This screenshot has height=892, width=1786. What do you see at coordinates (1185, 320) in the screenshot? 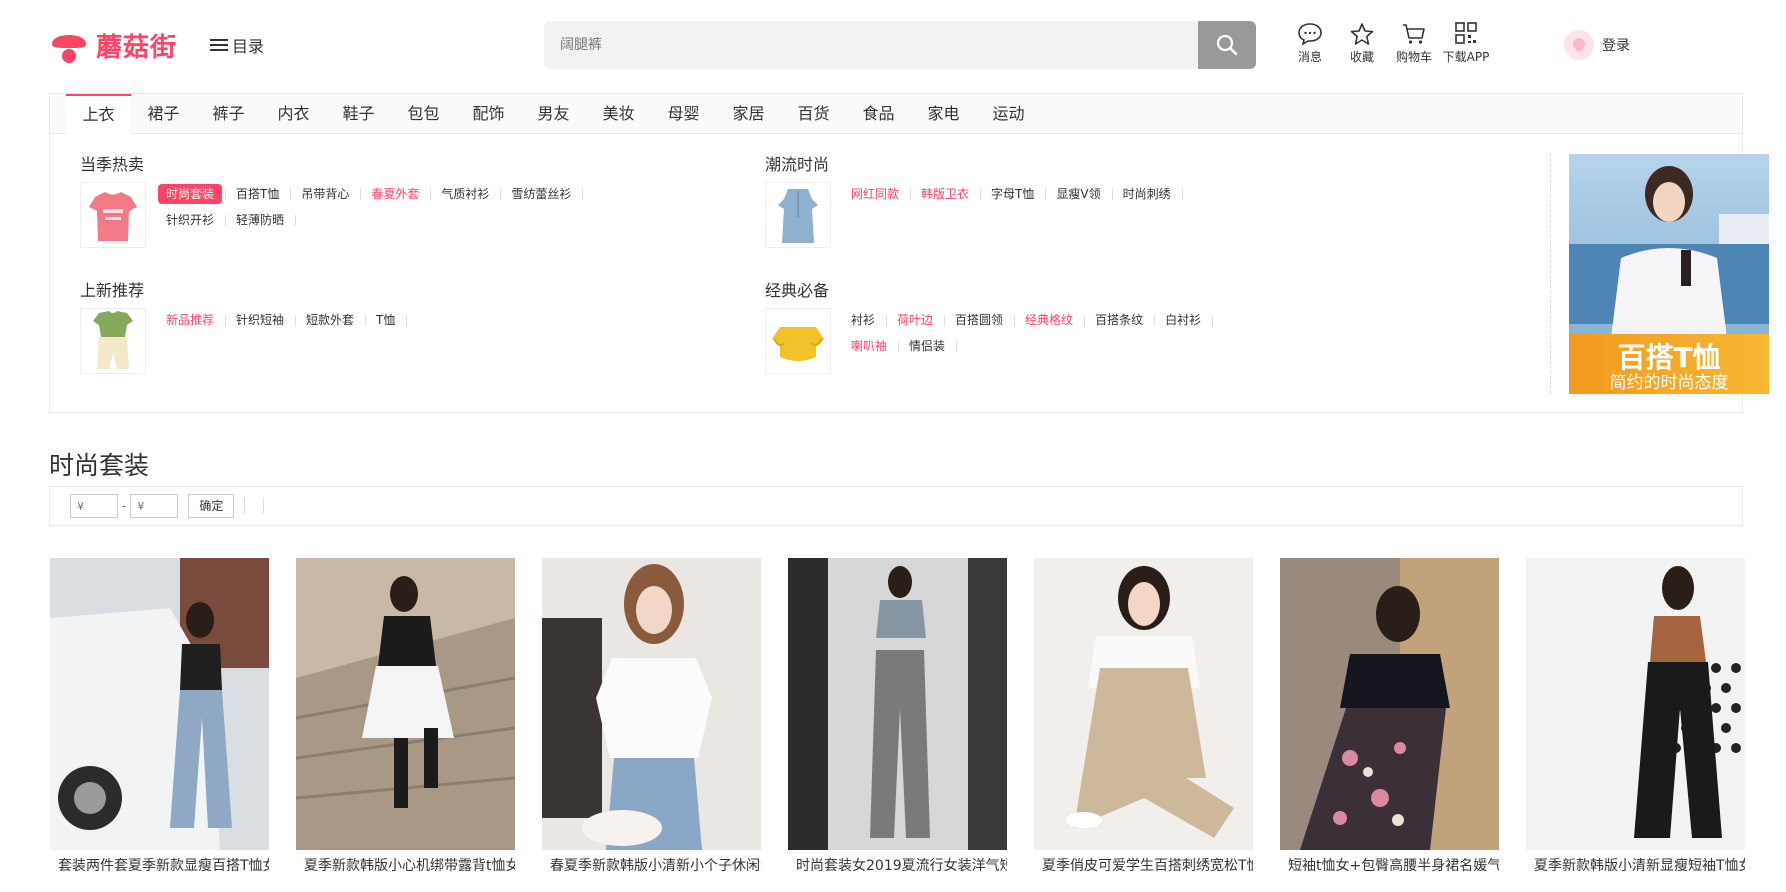
I see `tag: 白衬衫` at bounding box center [1185, 320].